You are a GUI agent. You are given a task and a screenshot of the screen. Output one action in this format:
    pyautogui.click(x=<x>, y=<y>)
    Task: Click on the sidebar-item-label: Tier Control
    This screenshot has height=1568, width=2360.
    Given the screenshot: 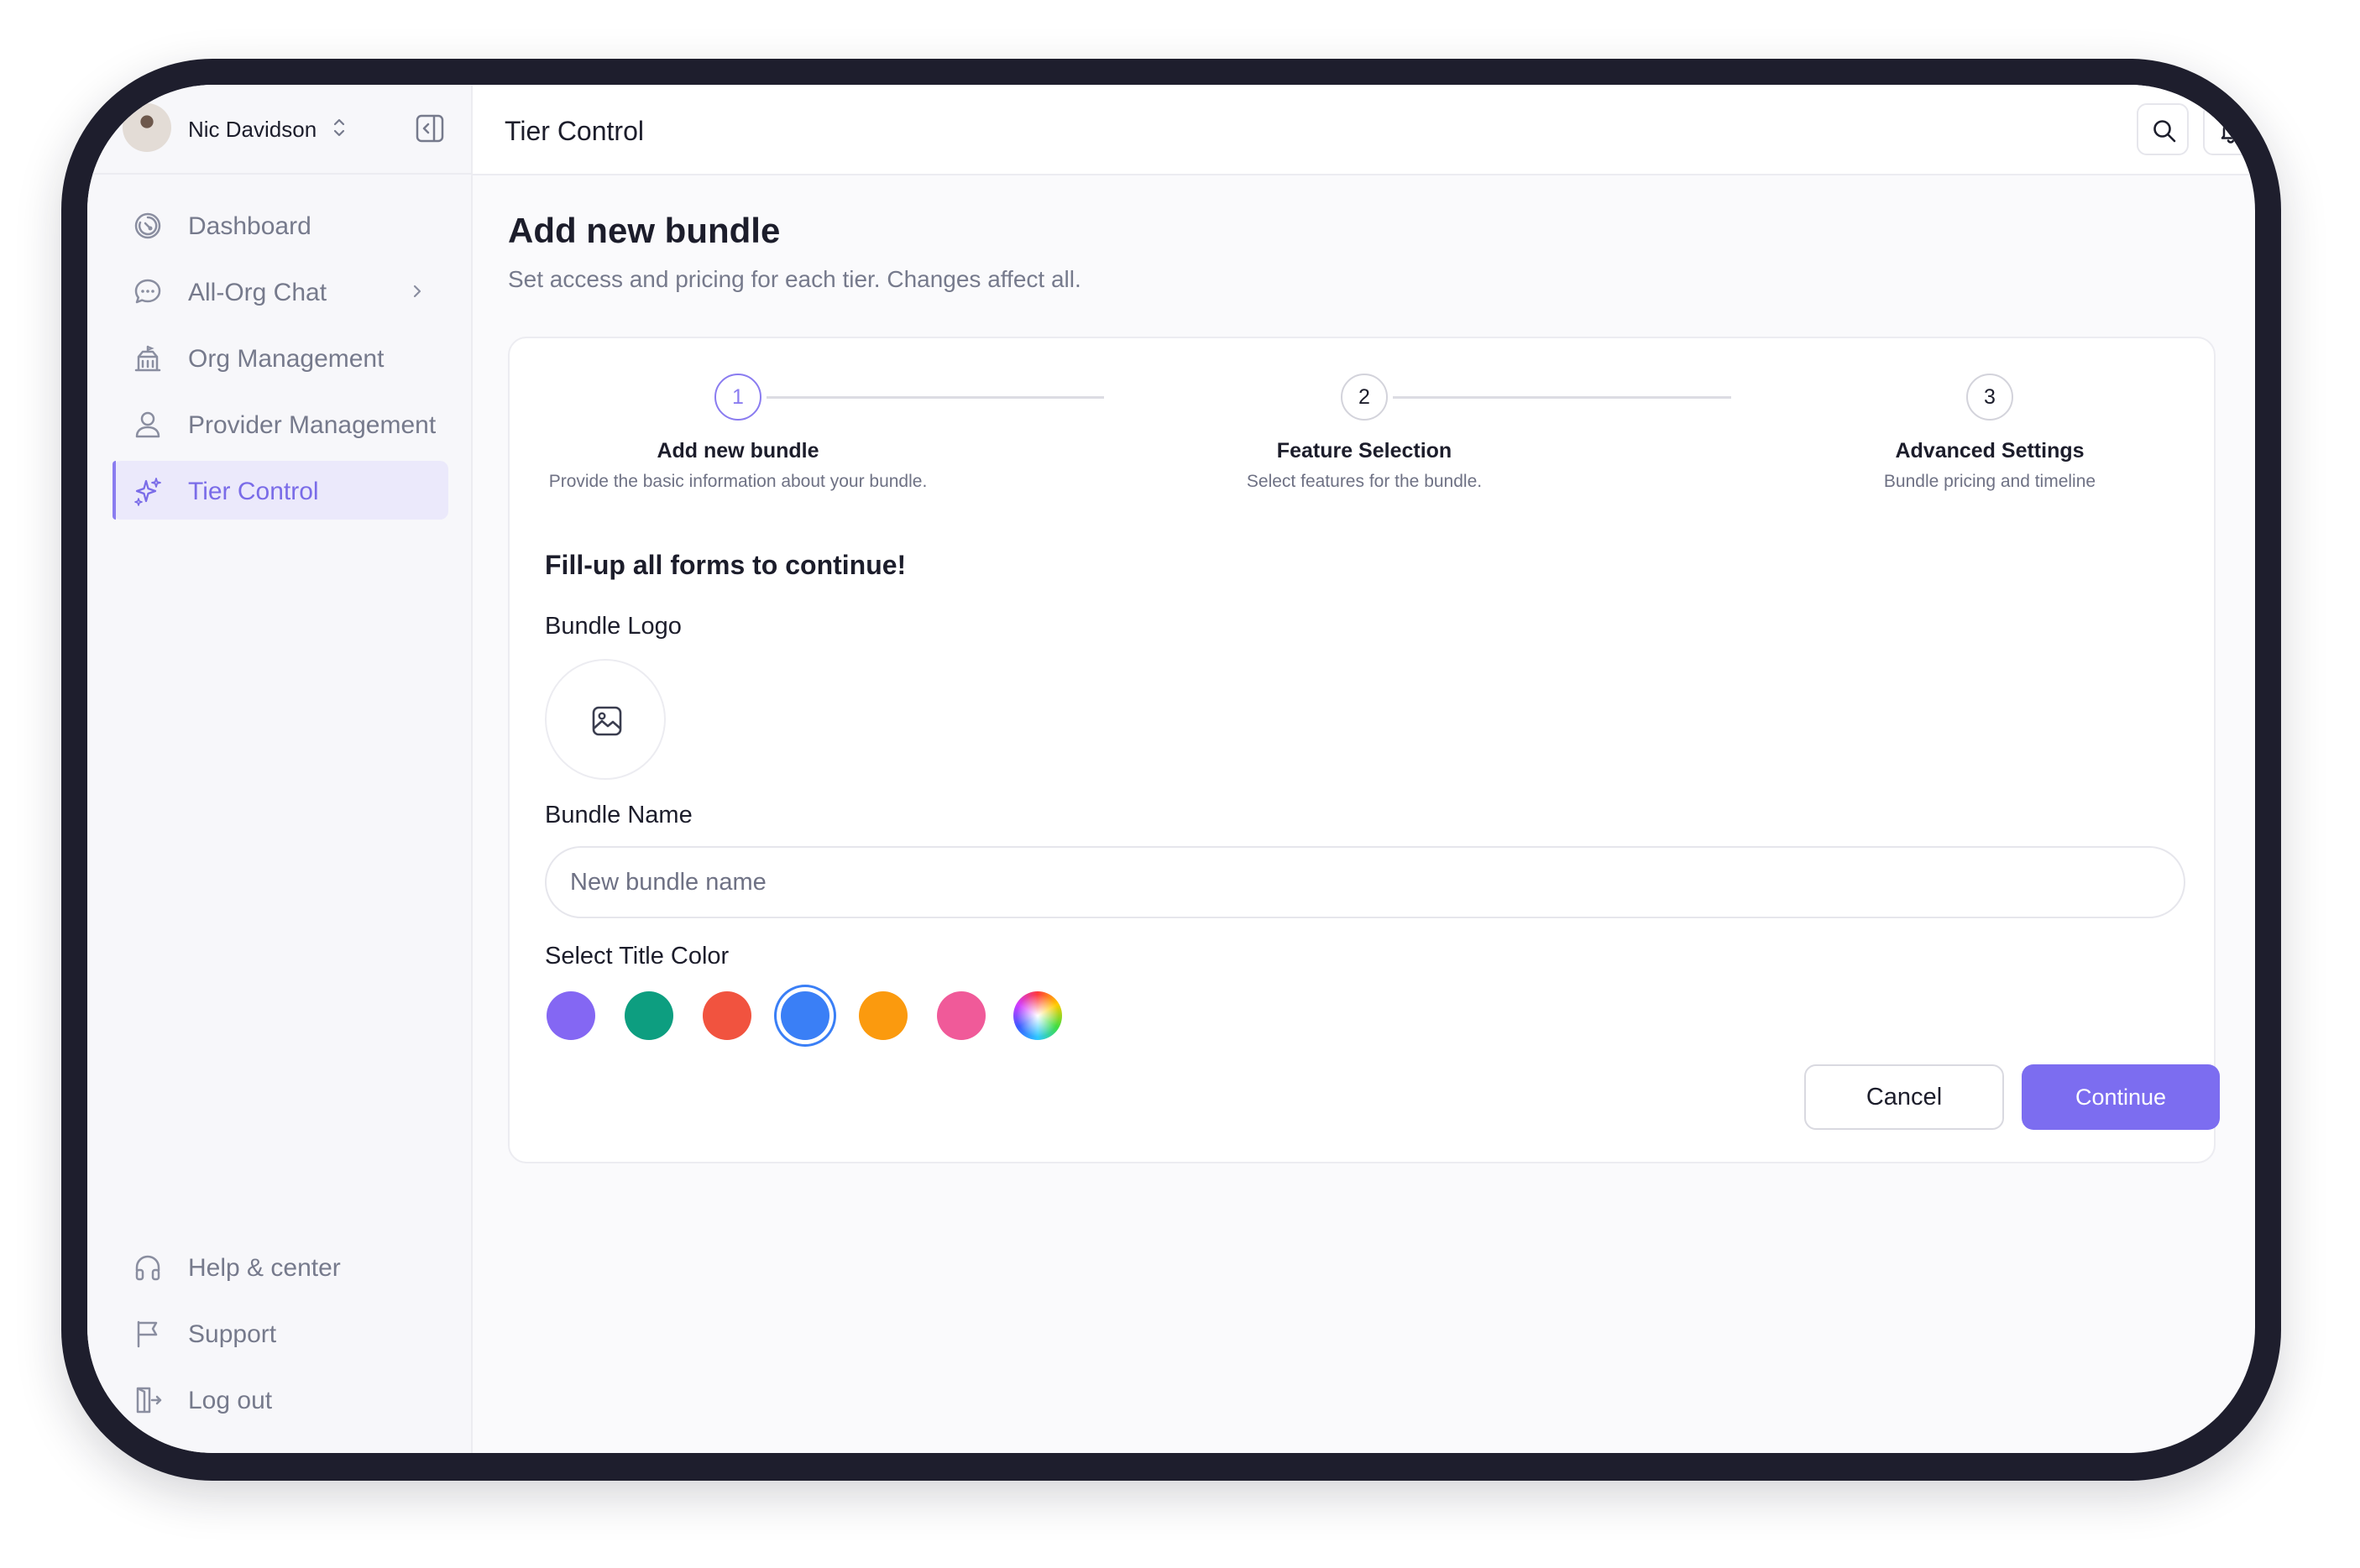 What is the action you would take?
    pyautogui.click(x=253, y=492)
    